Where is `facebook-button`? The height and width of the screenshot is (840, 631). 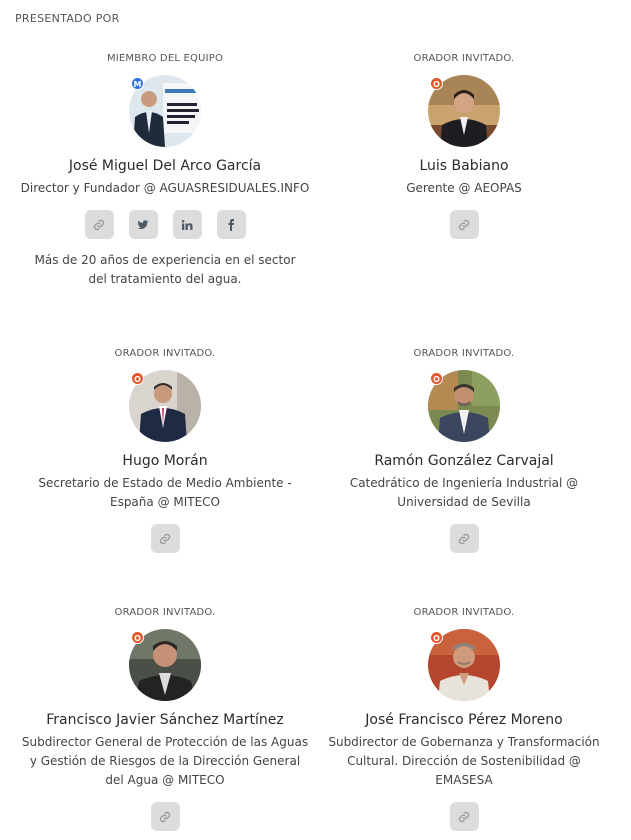
facebook-button is located at coordinates (231, 224).